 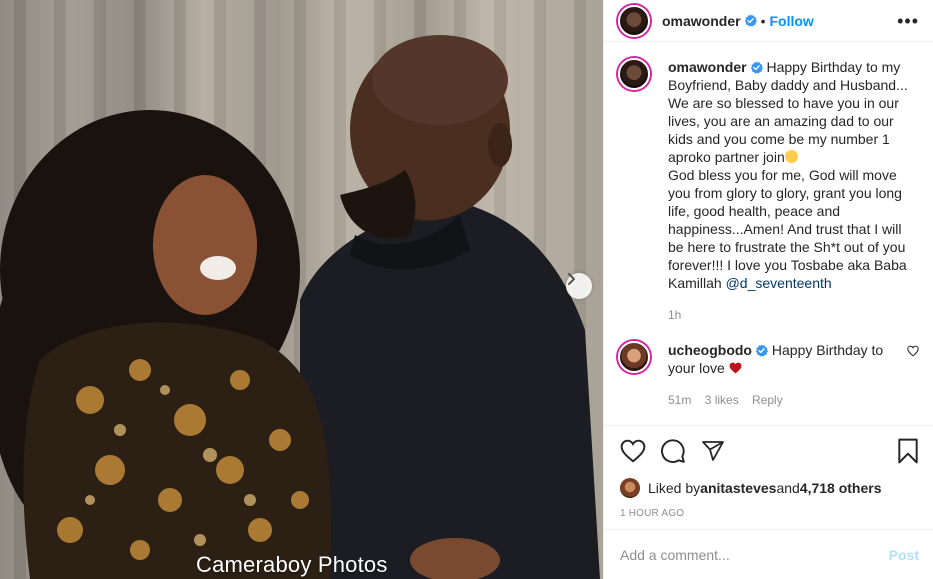 I want to click on follow-button: Follow, so click(x=791, y=21).